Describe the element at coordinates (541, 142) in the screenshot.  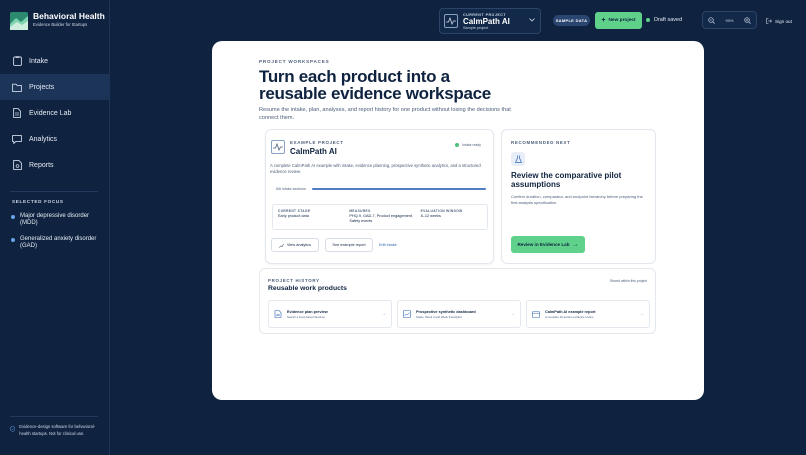
I see `recommended-label: RECOMMENDED NEXT` at that location.